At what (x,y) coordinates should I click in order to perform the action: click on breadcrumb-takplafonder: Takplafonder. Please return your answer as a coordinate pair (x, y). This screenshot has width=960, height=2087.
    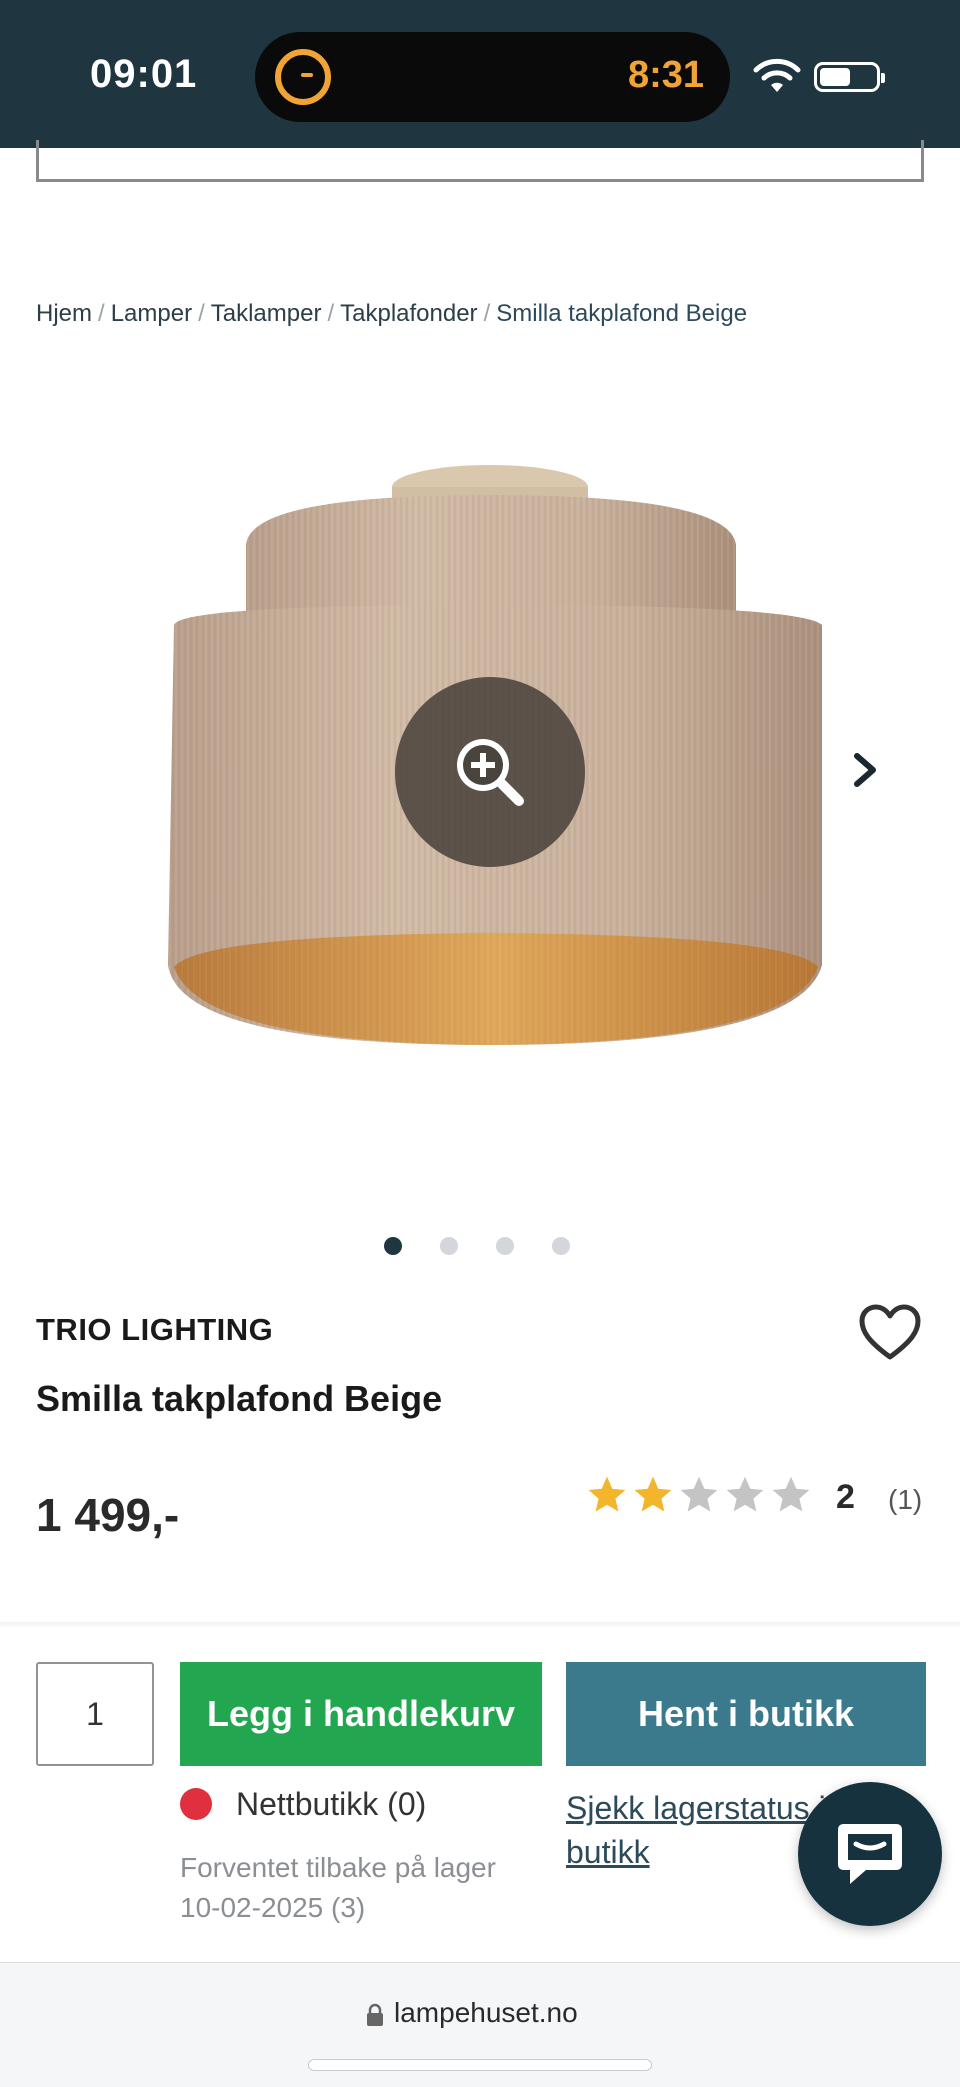
    Looking at the image, I should click on (408, 313).